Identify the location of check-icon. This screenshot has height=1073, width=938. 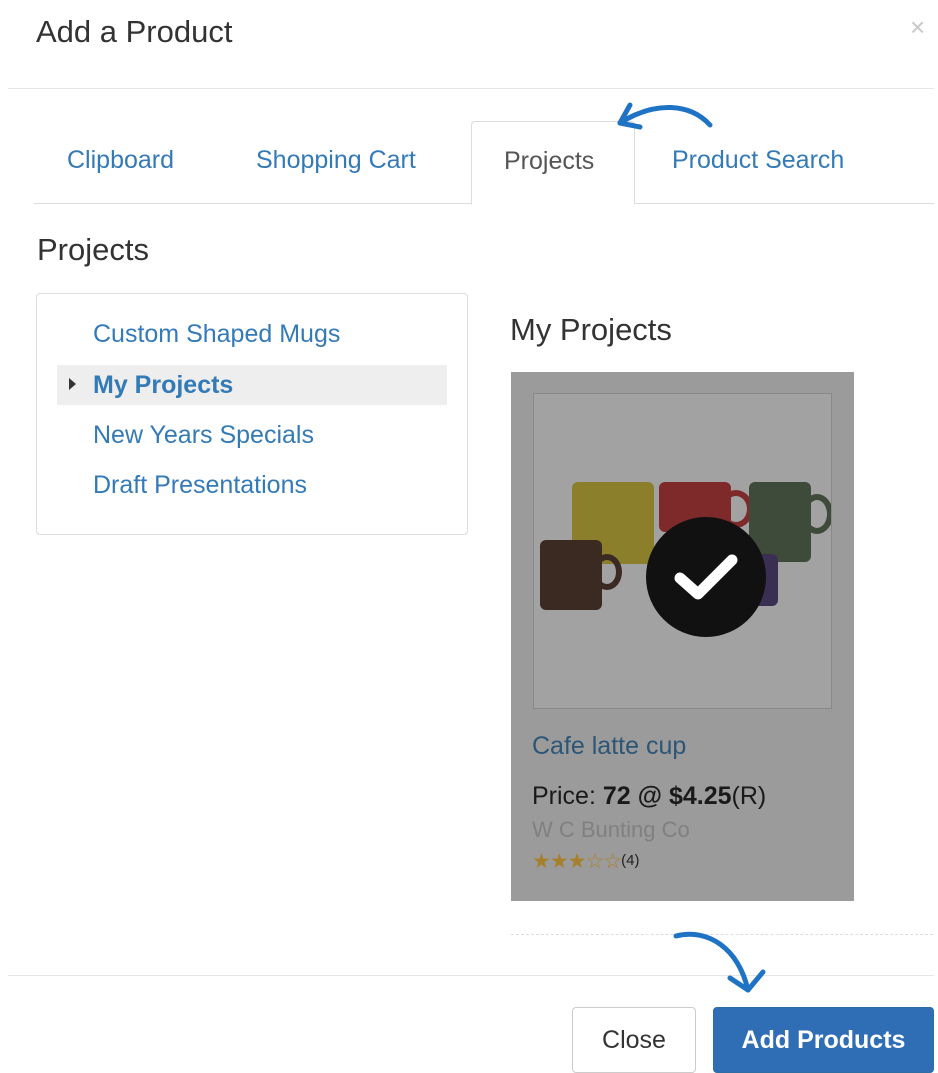
(706, 577).